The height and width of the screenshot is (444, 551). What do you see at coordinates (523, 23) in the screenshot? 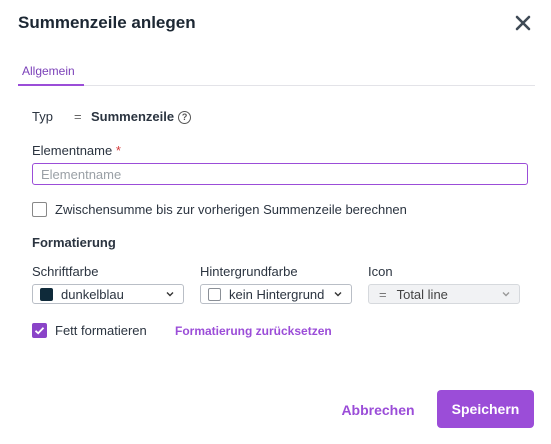
I see `close-icon` at bounding box center [523, 23].